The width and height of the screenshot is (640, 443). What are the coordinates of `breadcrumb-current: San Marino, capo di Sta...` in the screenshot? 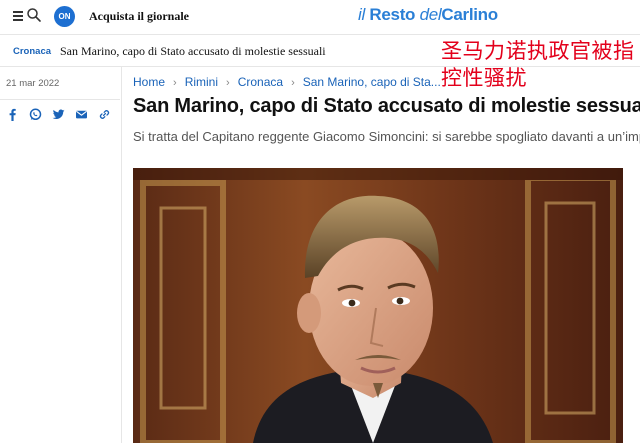 It's located at (372, 82).